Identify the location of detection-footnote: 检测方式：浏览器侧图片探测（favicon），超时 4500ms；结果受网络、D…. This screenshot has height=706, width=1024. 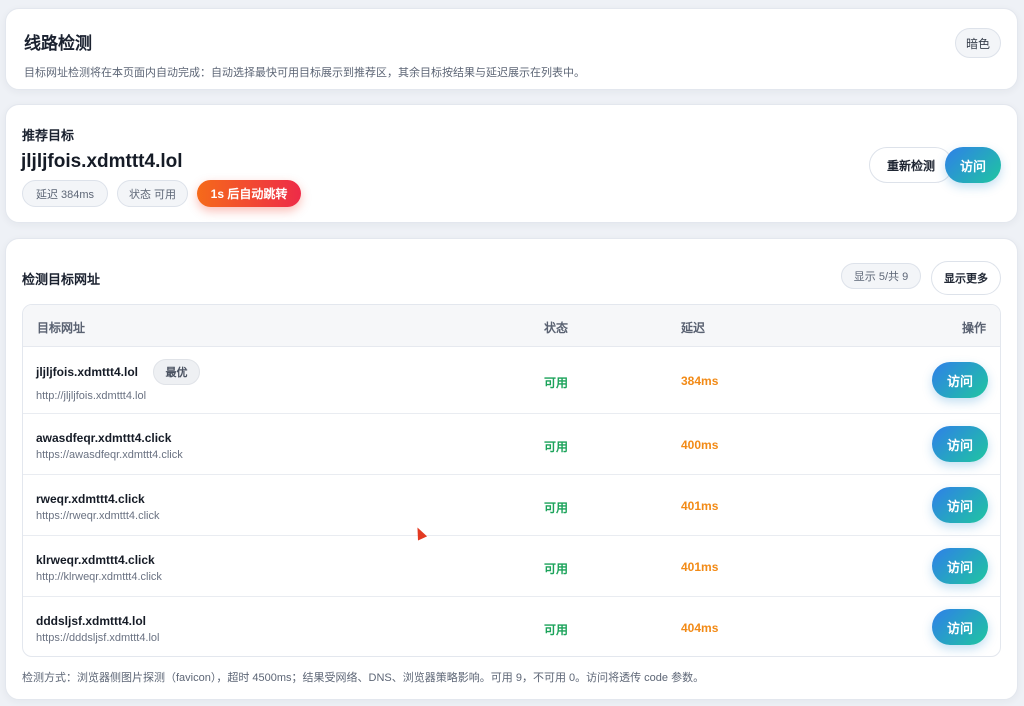
(363, 678).